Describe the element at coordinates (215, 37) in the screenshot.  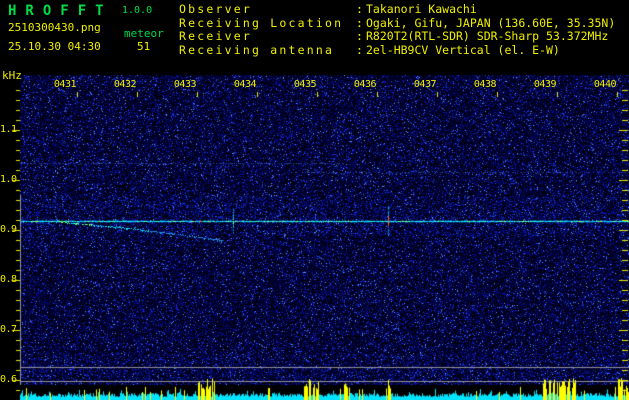
I see `info-label: Receiver` at that location.